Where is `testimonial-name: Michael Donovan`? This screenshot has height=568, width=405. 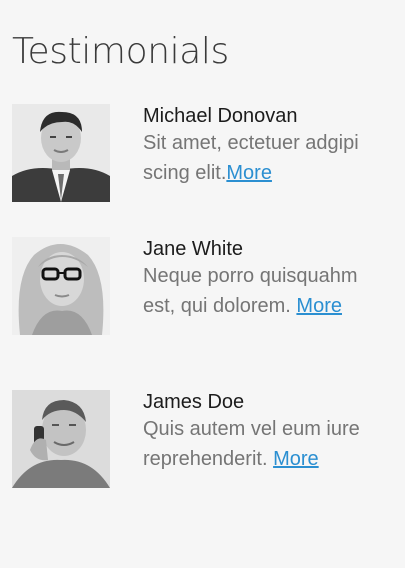 testimonial-name: Michael Donovan is located at coordinates (220, 116).